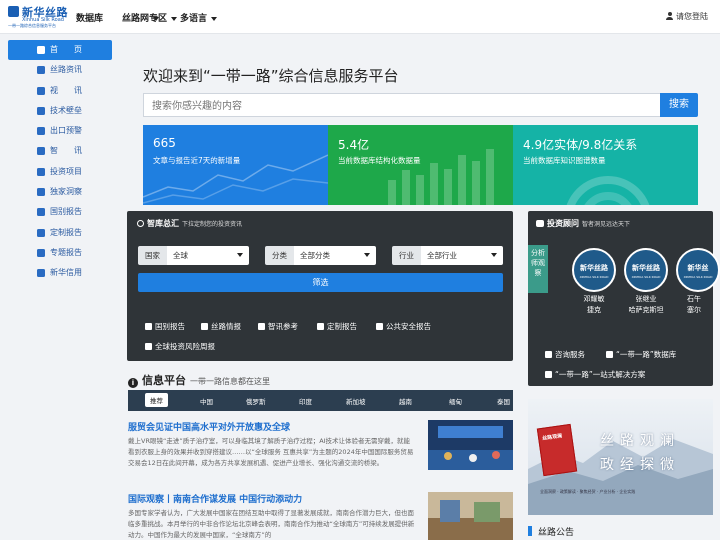  What do you see at coordinates (13, 11) in the screenshot?
I see `logo-mark-icon` at bounding box center [13, 11].